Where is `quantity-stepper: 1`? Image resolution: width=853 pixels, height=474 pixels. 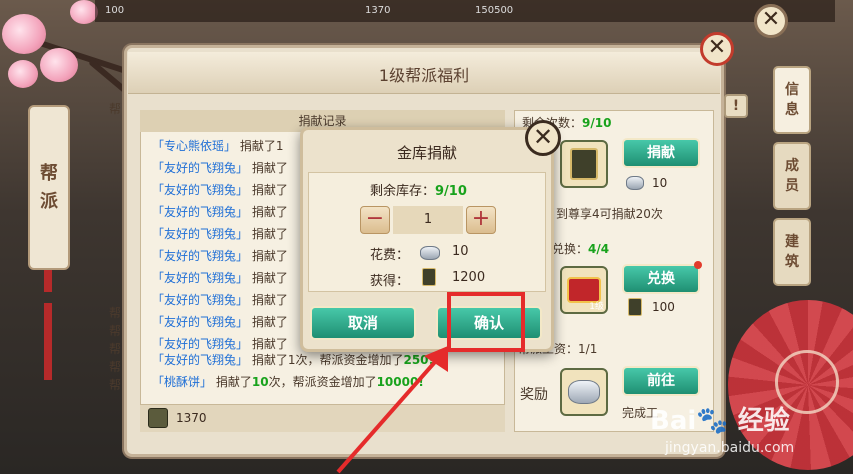 quantity-stepper: 1 is located at coordinates (428, 220).